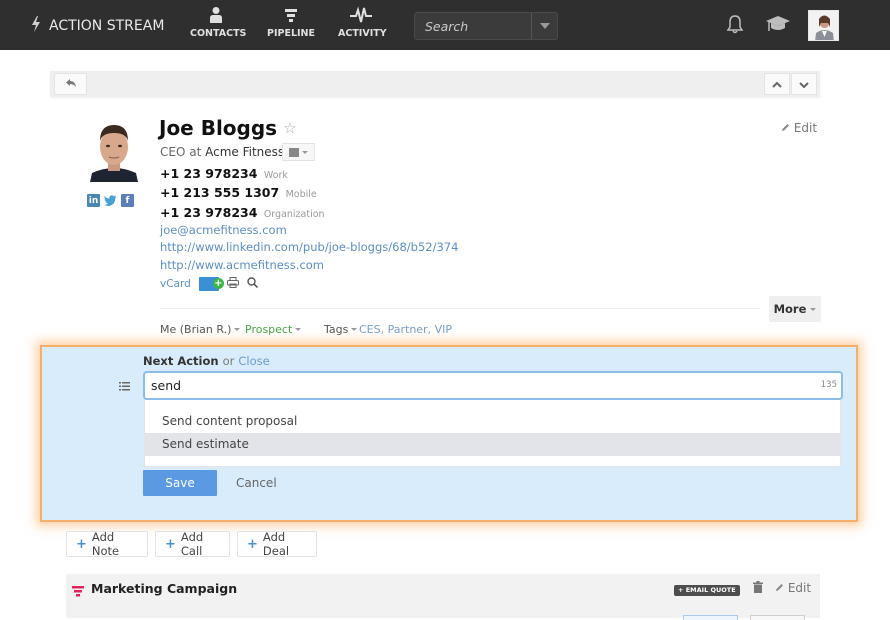 Image resolution: width=890 pixels, height=620 pixels. I want to click on user-avatar, so click(823, 25).